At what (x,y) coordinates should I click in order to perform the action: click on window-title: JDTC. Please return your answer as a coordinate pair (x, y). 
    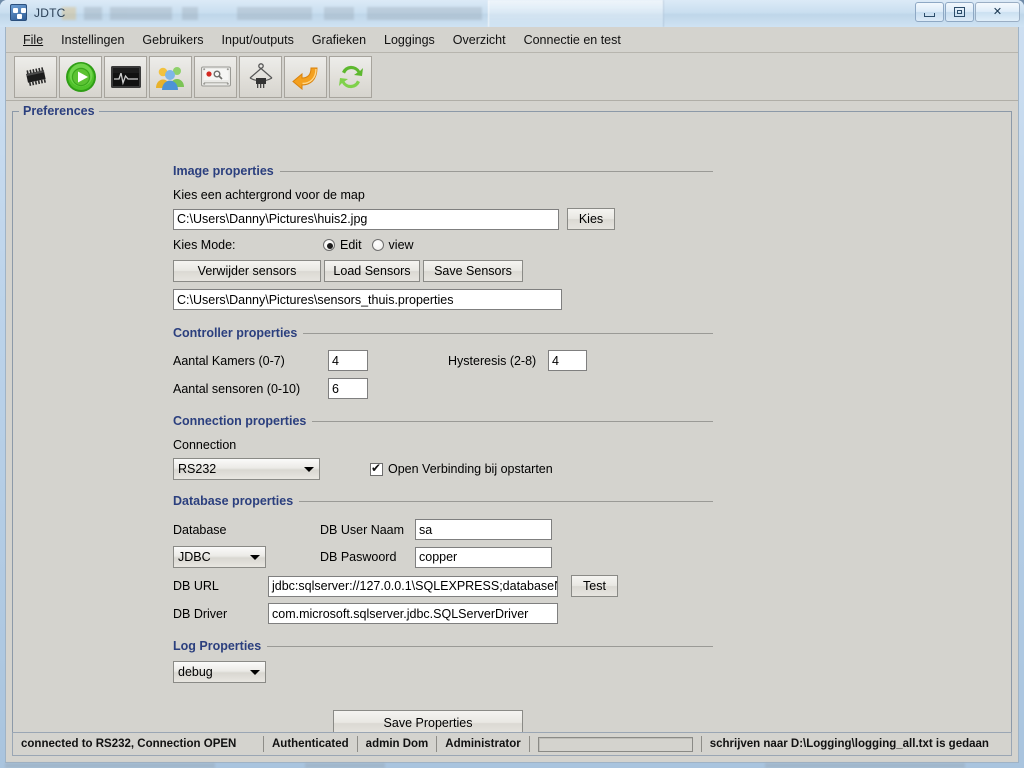
    Looking at the image, I should click on (50, 12).